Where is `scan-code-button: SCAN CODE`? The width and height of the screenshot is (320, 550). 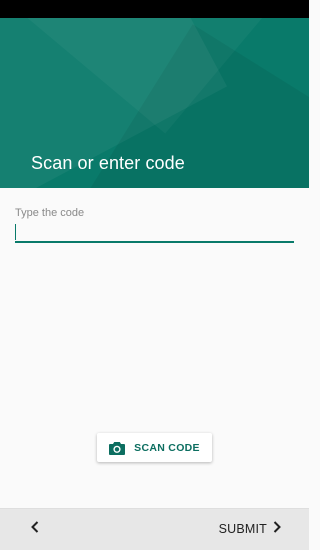 scan-code-button: SCAN CODE is located at coordinates (154, 447).